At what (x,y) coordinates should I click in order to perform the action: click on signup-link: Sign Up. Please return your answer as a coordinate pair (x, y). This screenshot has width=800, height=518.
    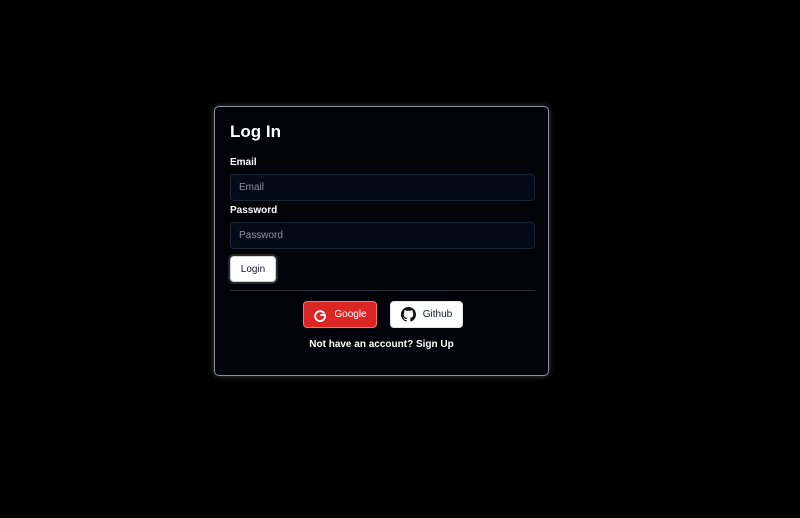
    Looking at the image, I should click on (435, 344).